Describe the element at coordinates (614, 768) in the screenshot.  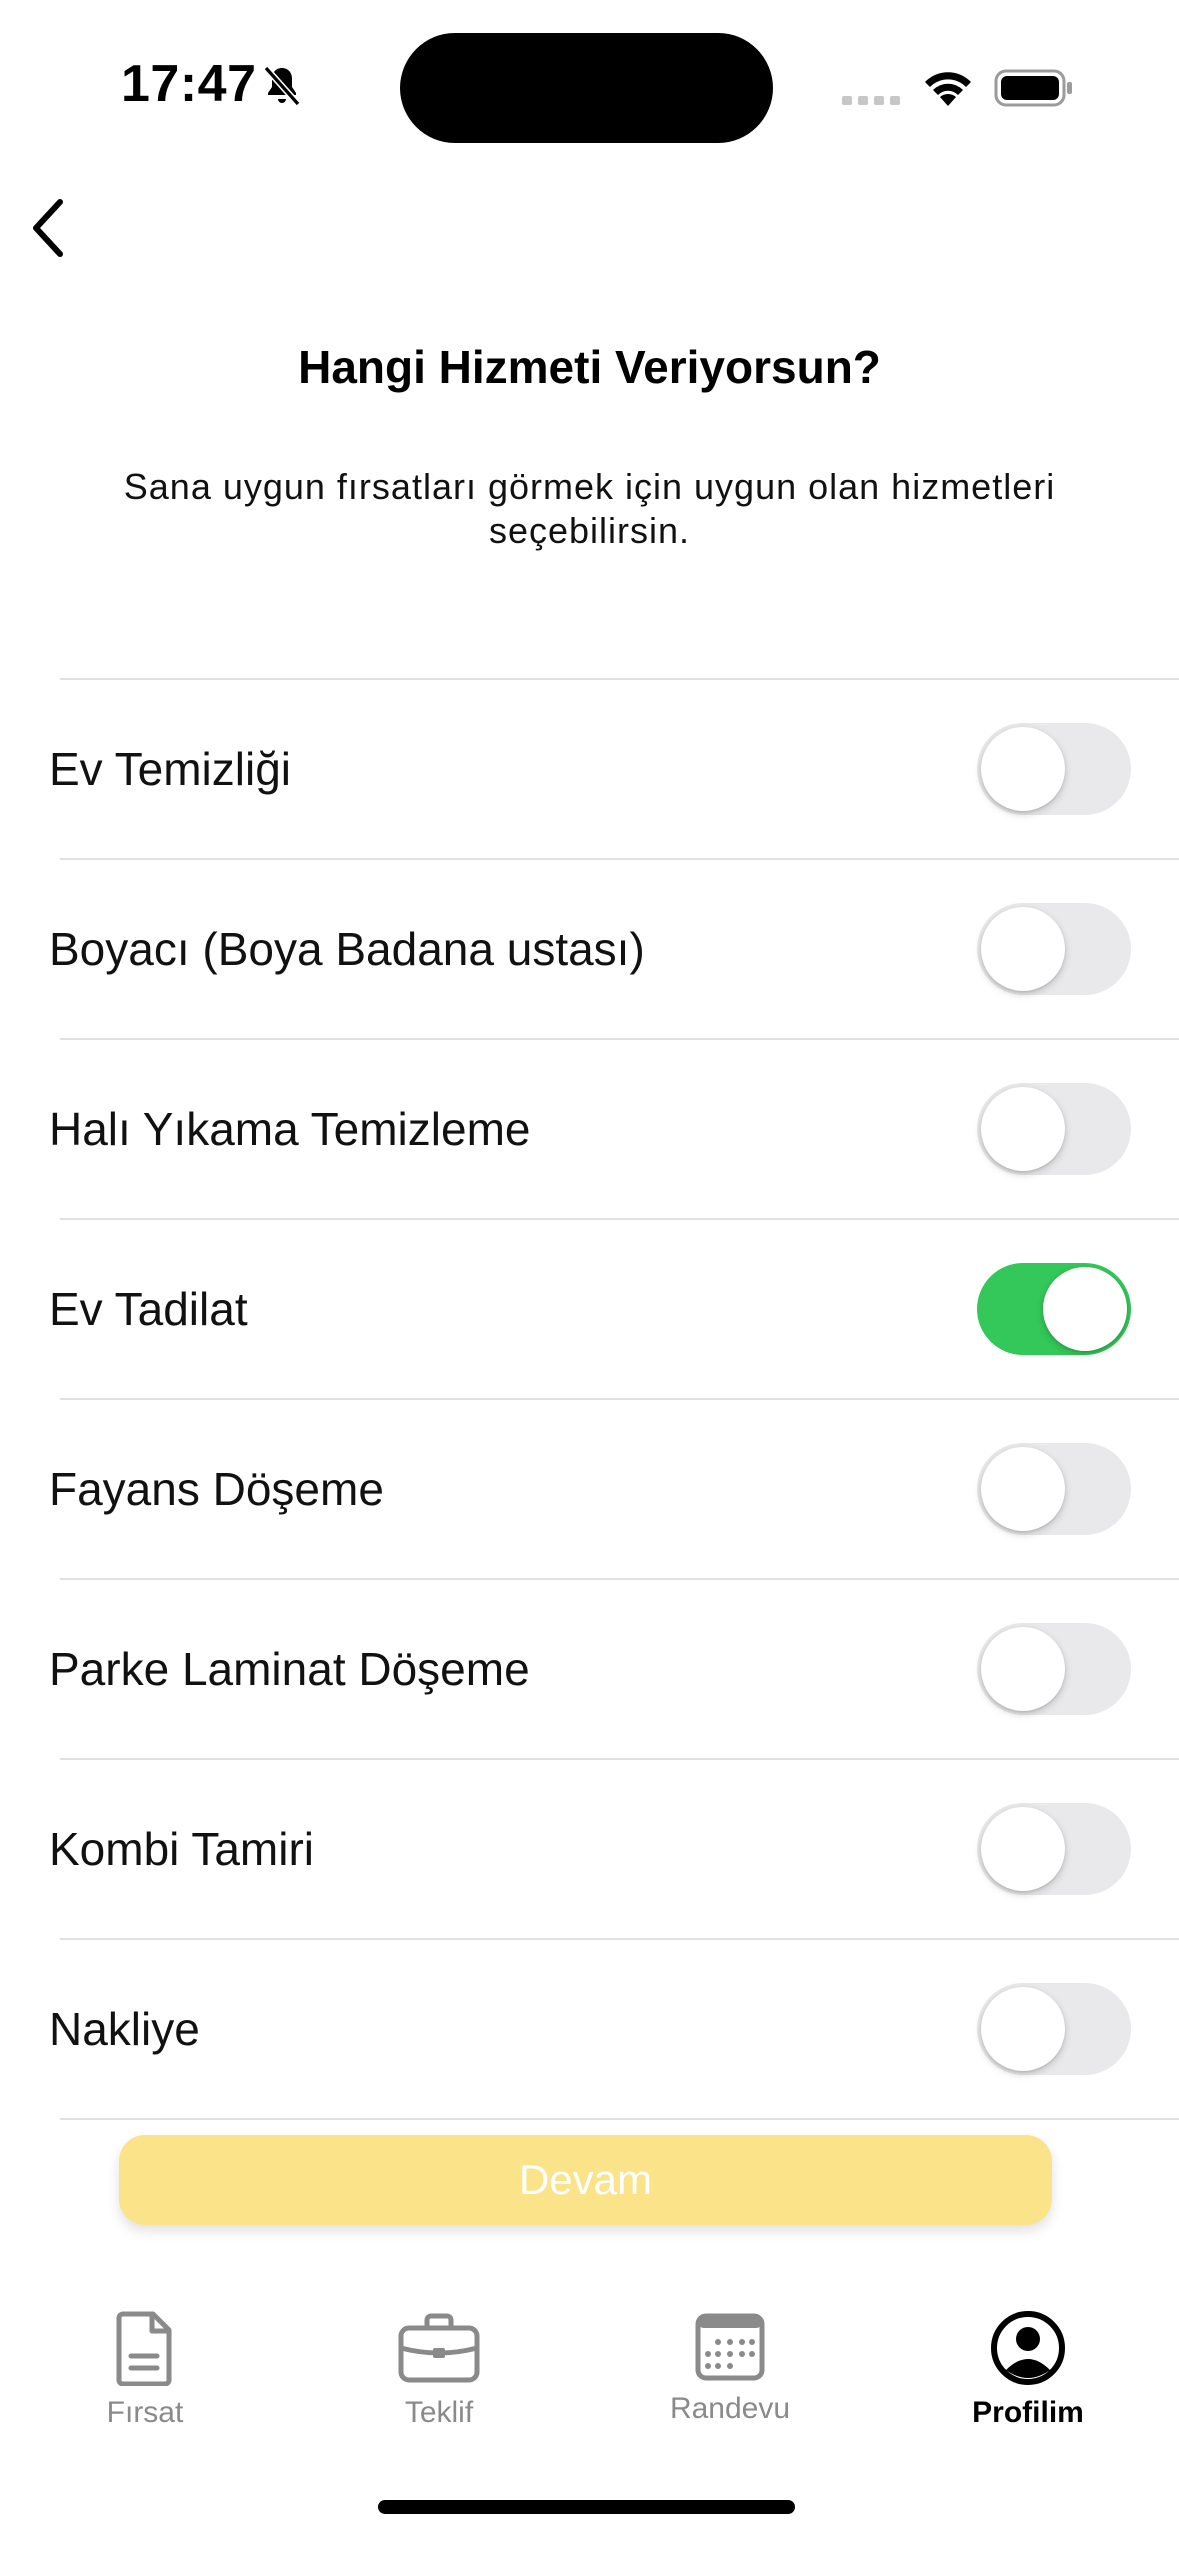
I see `service-row: Ev Temizliği` at that location.